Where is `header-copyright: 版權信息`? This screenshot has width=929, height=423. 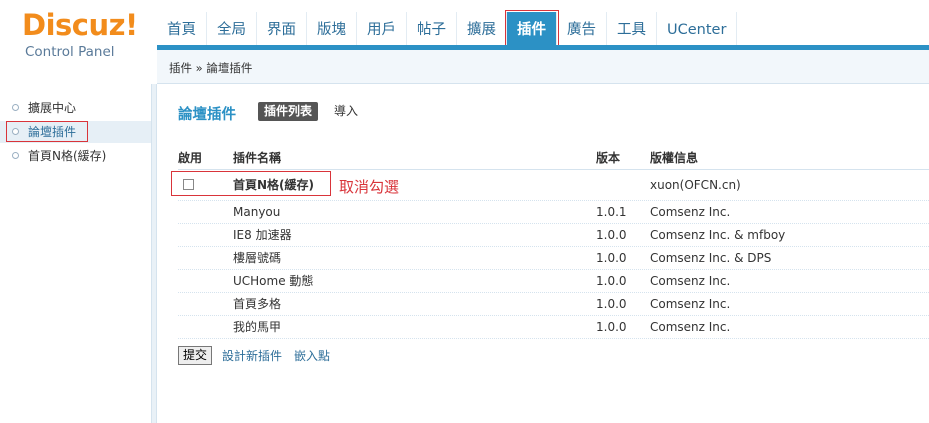 header-copyright: 版權信息 is located at coordinates (674, 158).